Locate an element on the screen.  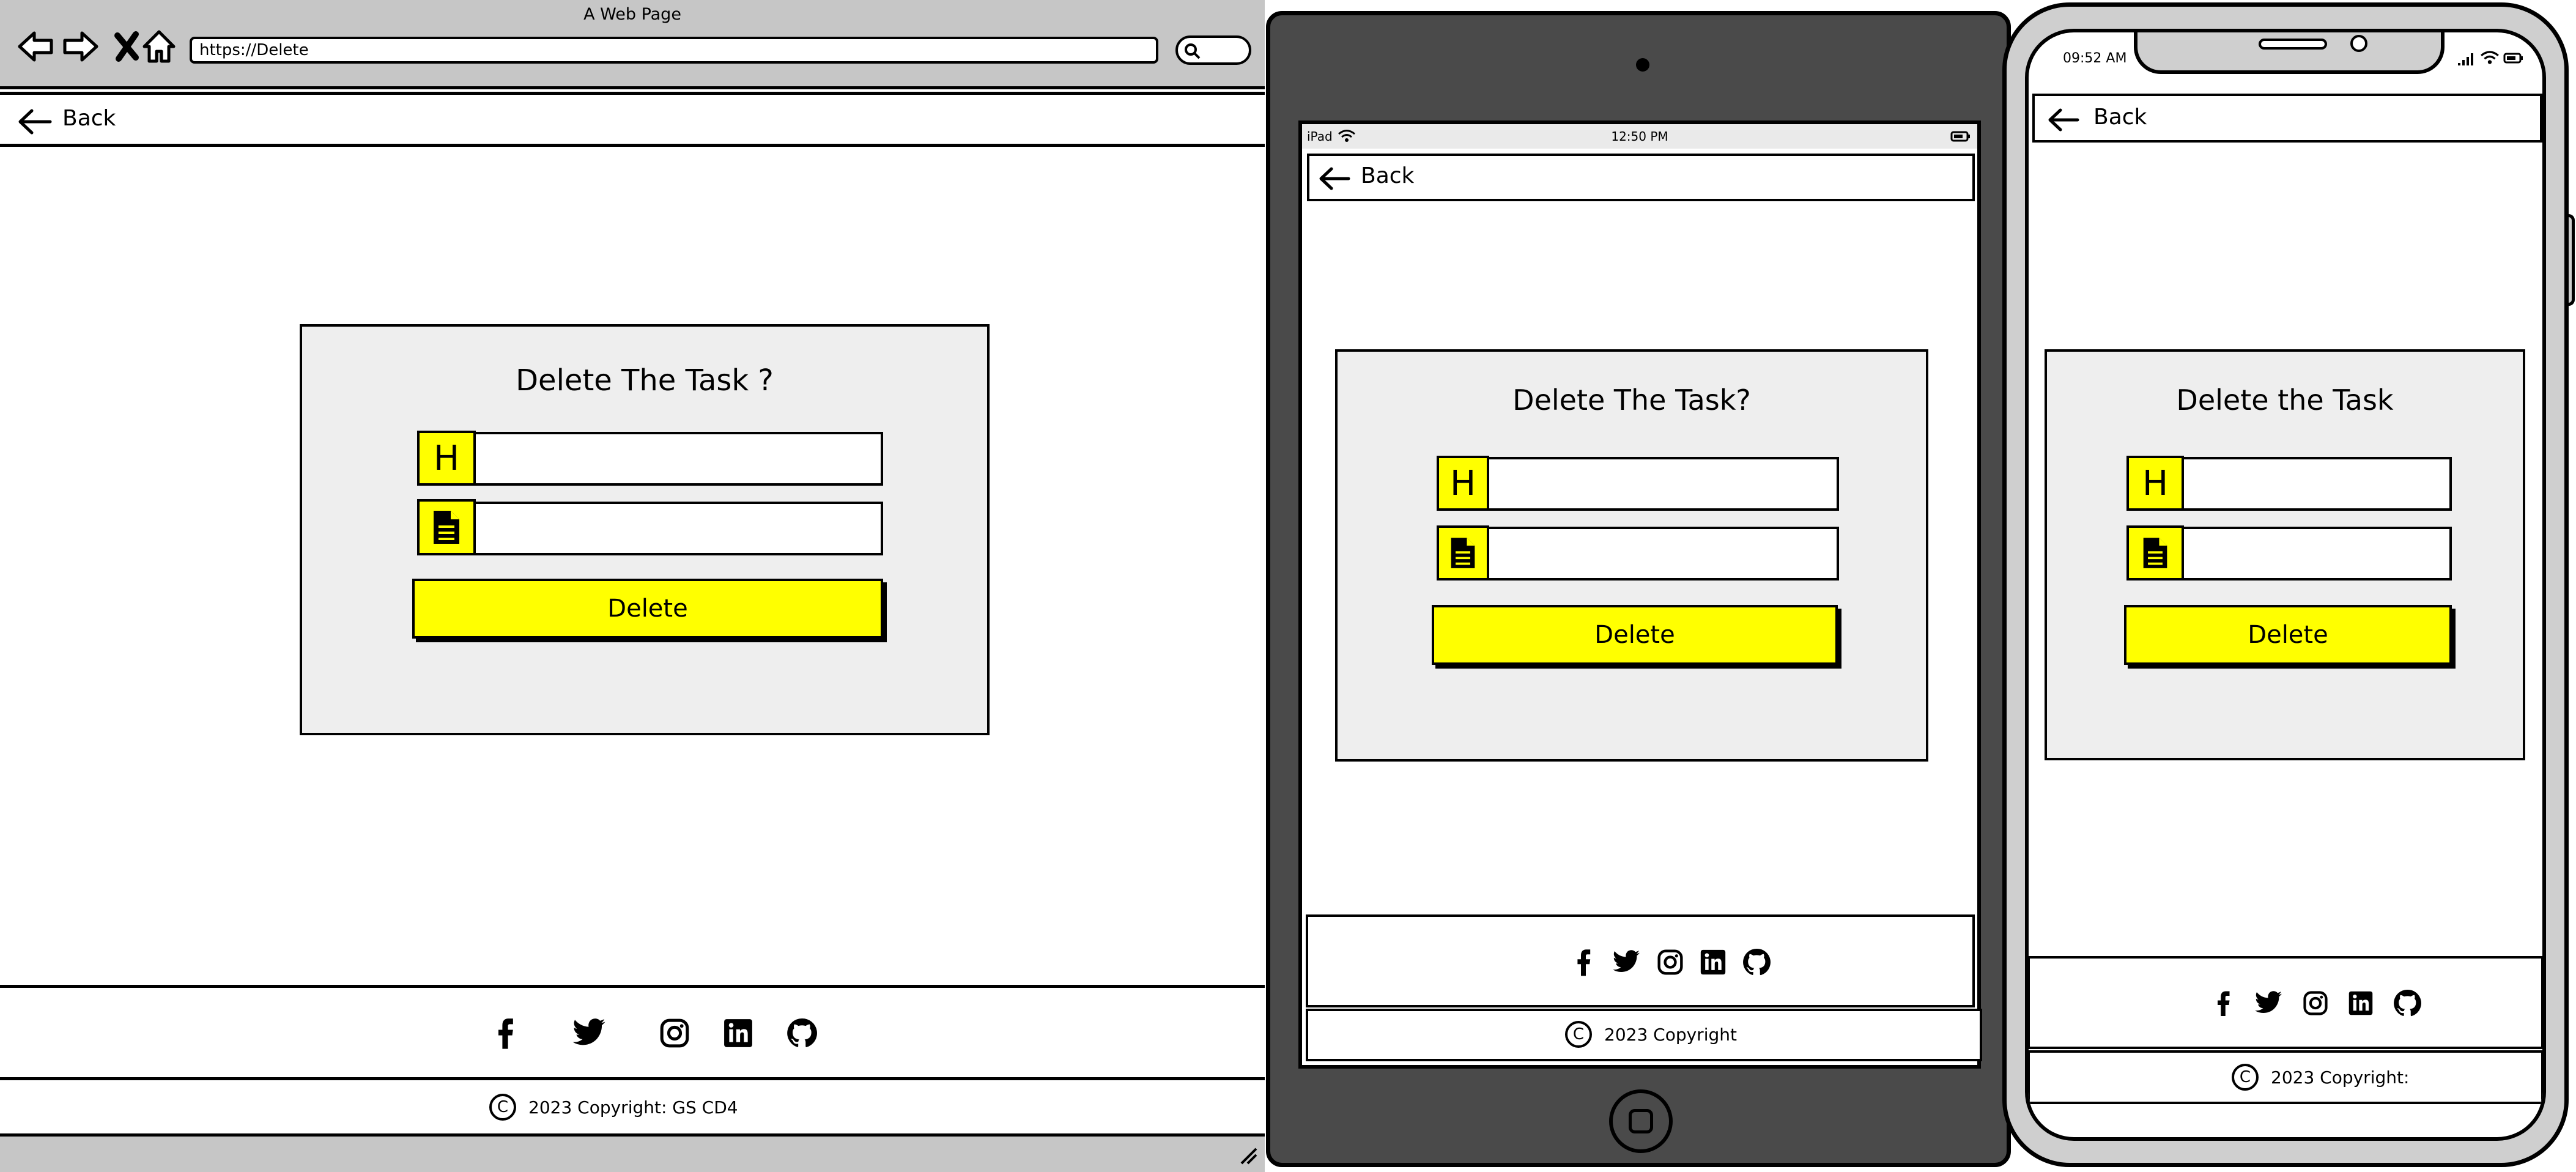
copyright-text: 2023 Copyright is located at coordinates (1670, 1034).